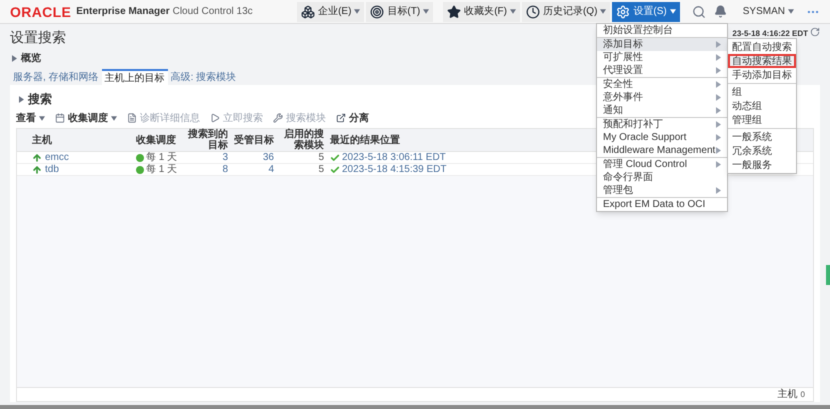 The image size is (830, 409). What do you see at coordinates (56, 77) in the screenshot?
I see `tab: 服务器, 存储和网络` at bounding box center [56, 77].